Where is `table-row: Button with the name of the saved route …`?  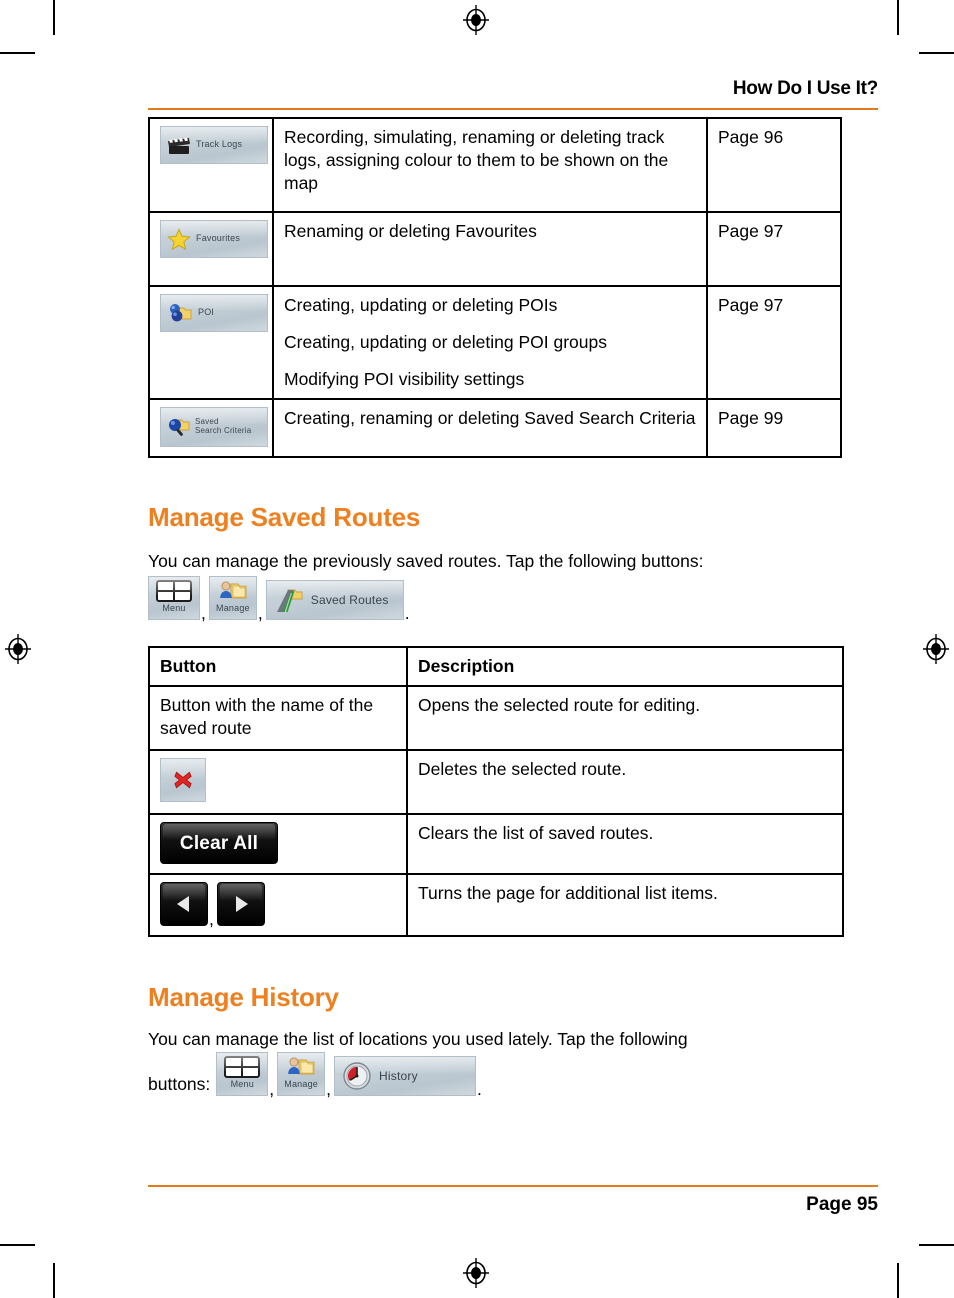
table-row: Button with the name of the saved route … is located at coordinates (496, 718).